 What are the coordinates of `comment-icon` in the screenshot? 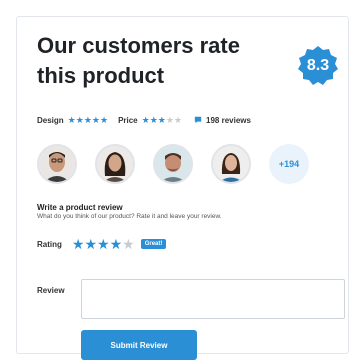 It's located at (198, 120).